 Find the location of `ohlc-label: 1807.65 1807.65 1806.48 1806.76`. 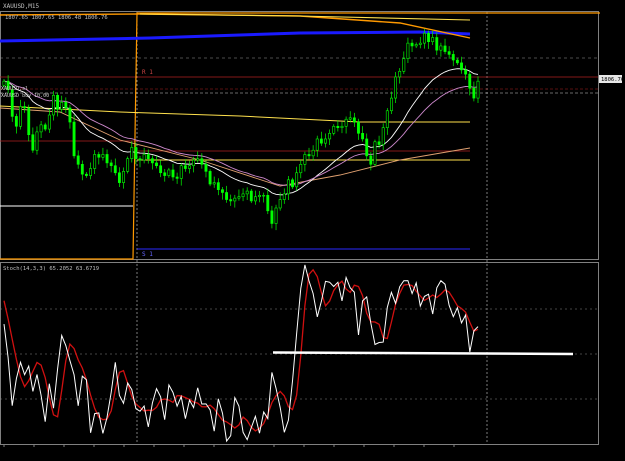

ohlc-label: 1807.65 1807.65 1806.48 1806.76 is located at coordinates (56, 18).